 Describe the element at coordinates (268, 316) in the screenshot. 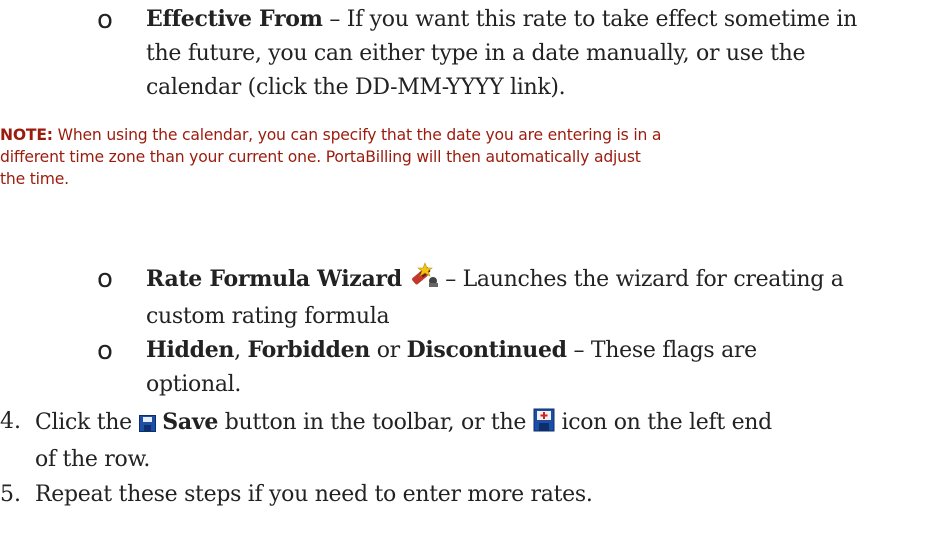

I see `rate-formula-wizard-line-2: custom rating formula` at that location.